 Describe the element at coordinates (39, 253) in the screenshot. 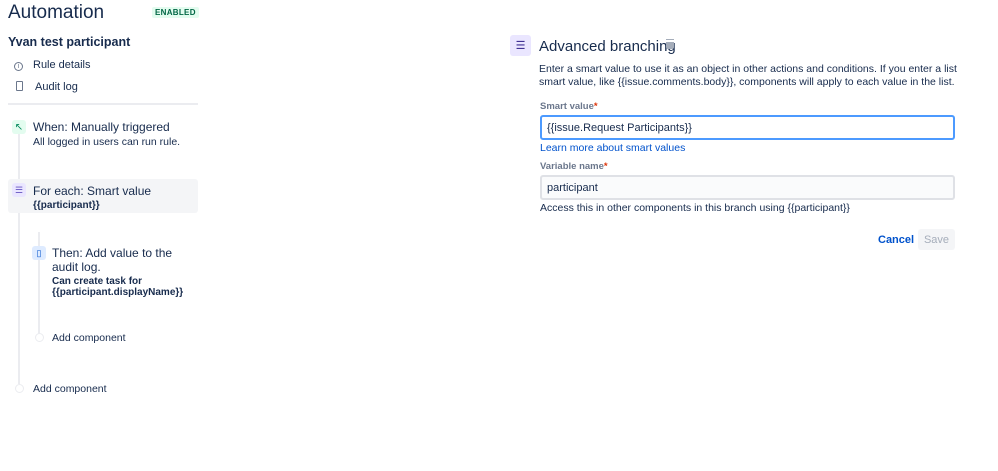

I see `audit-log-icon: ▯` at that location.